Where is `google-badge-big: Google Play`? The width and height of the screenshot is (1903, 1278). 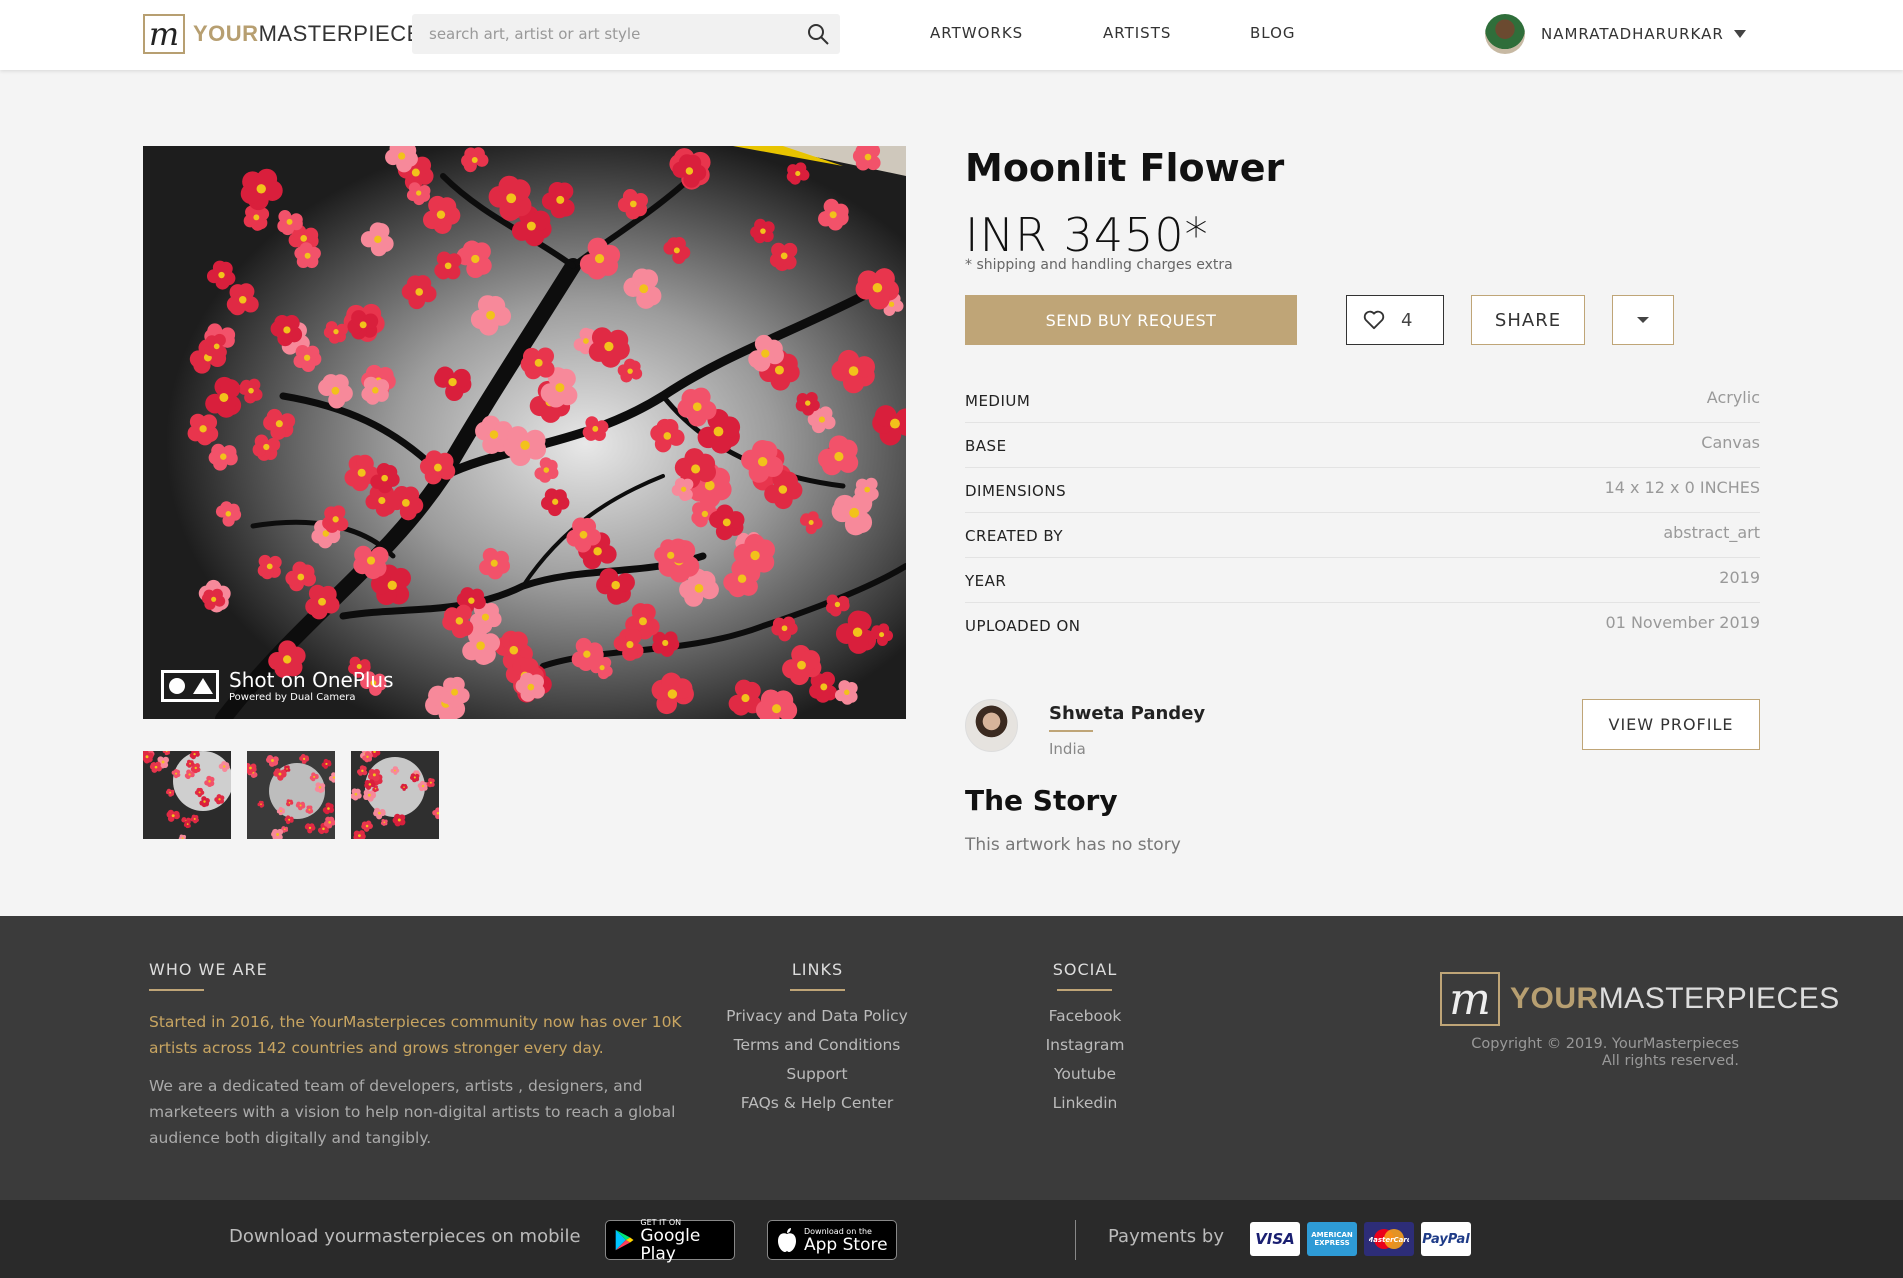 google-badge-big: Google Play is located at coordinates (670, 1244).